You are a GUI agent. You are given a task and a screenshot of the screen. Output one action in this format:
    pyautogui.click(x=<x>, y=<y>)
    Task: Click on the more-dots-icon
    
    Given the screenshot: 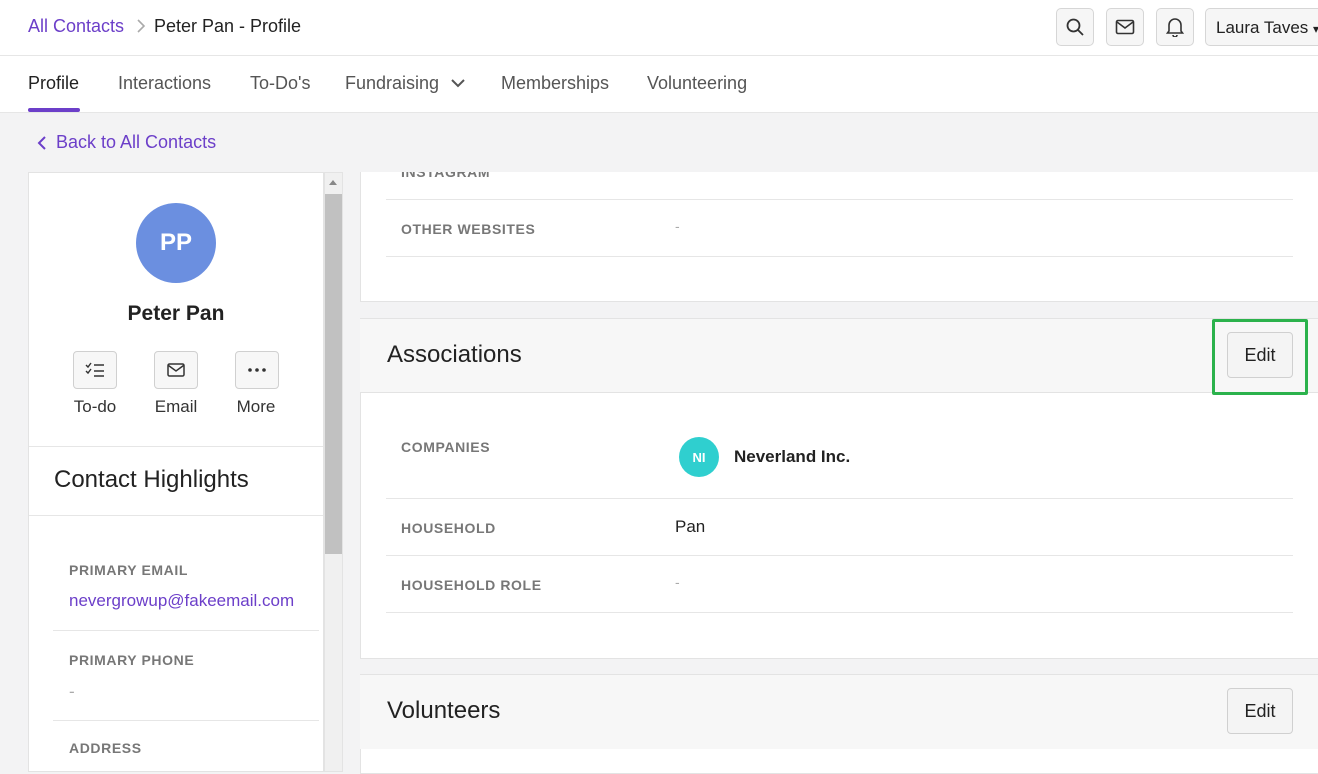 What is the action you would take?
    pyautogui.click(x=257, y=370)
    